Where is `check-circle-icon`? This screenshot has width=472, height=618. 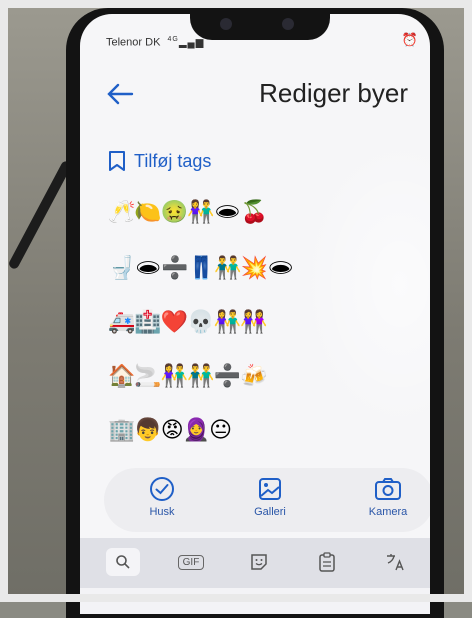 check-circle-icon is located at coordinates (162, 489).